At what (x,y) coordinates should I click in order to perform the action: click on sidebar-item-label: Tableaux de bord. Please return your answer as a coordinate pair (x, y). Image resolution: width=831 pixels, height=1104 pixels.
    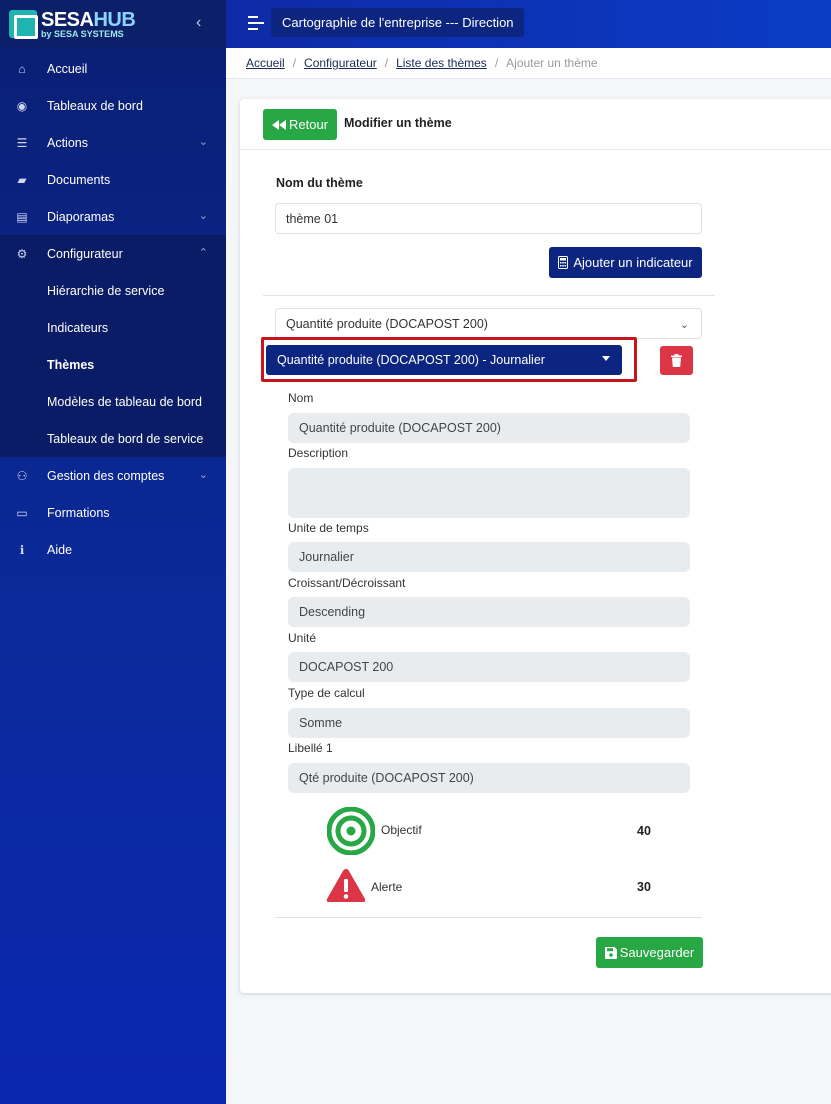
    Looking at the image, I should click on (95, 105).